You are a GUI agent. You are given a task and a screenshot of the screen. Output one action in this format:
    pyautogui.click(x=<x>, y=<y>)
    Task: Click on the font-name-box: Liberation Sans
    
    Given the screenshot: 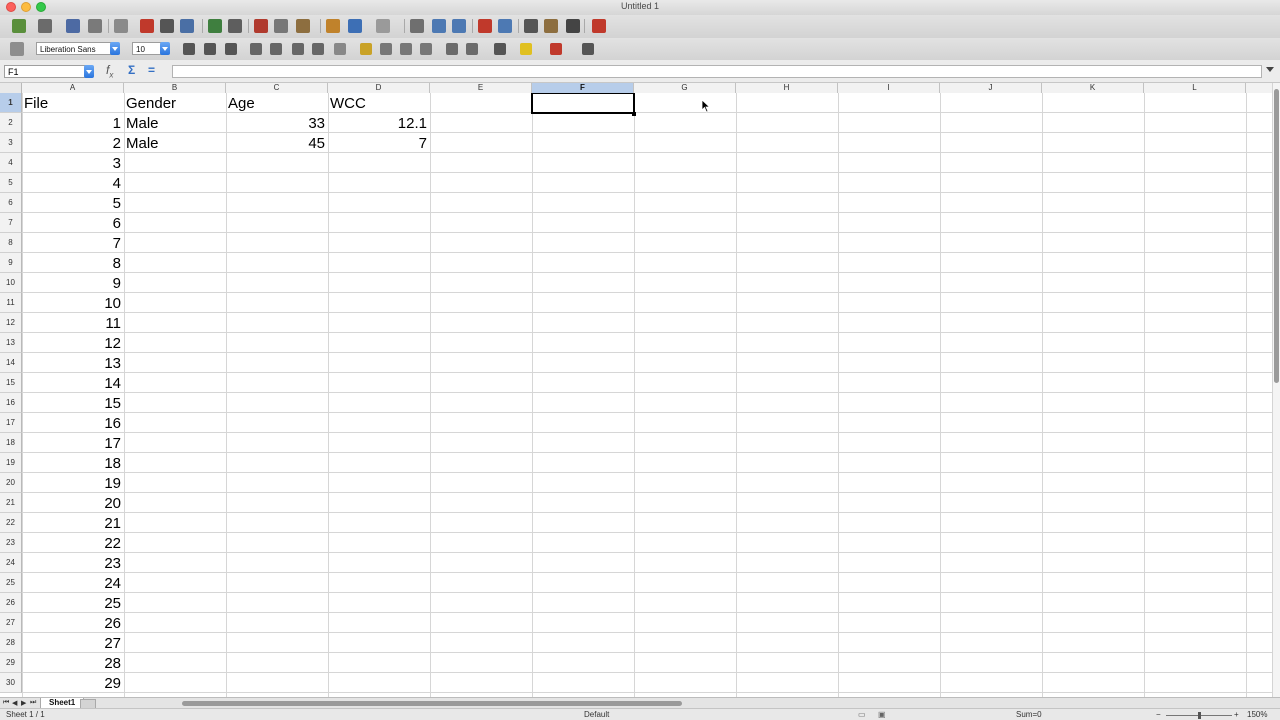 What is the action you would take?
    pyautogui.click(x=76, y=48)
    